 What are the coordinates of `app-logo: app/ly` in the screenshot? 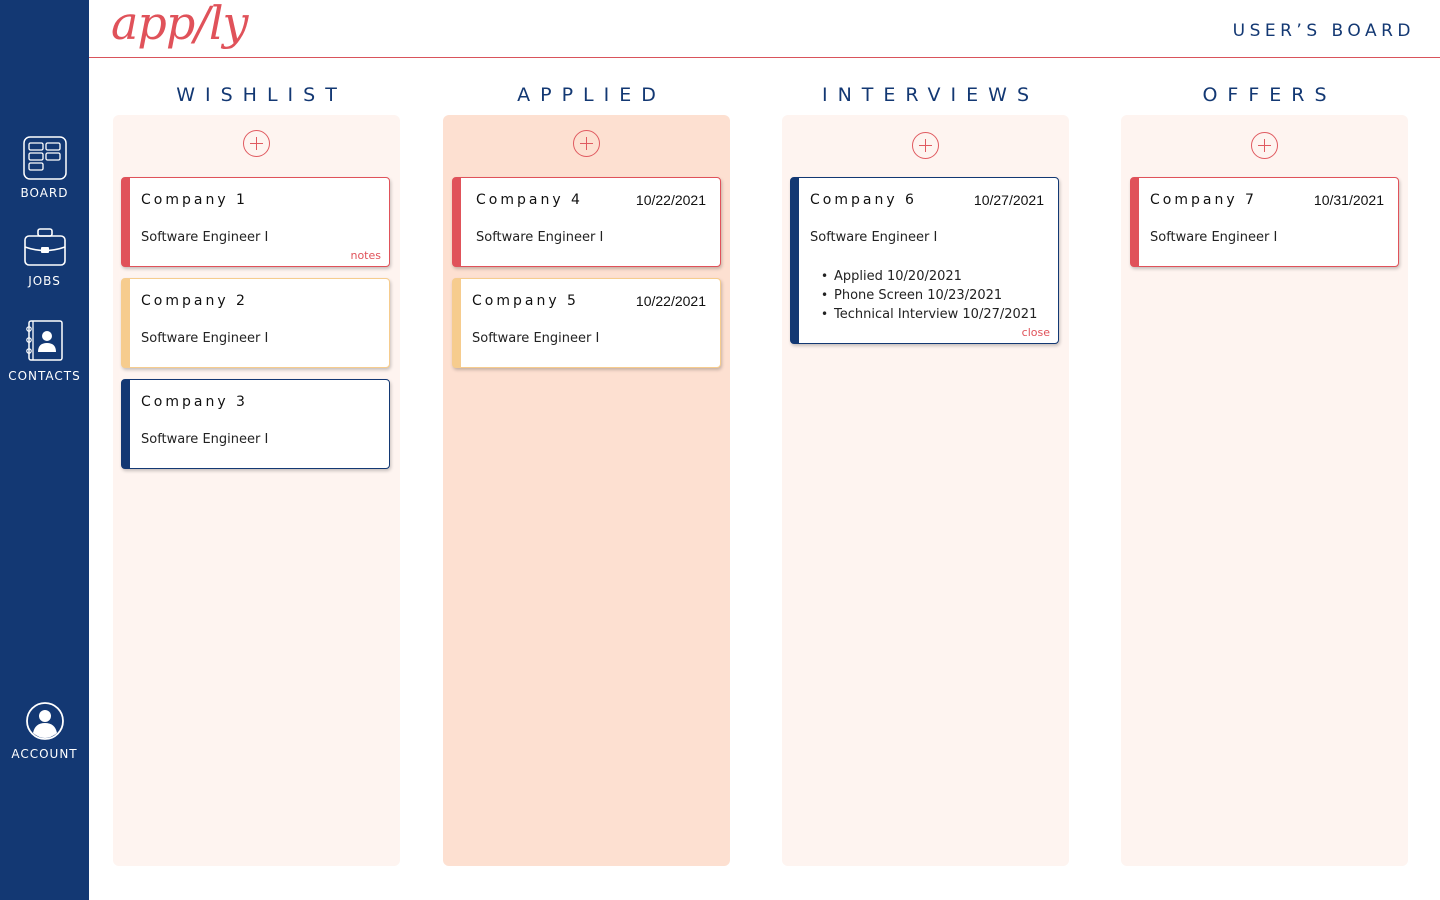 It's located at (180, 25).